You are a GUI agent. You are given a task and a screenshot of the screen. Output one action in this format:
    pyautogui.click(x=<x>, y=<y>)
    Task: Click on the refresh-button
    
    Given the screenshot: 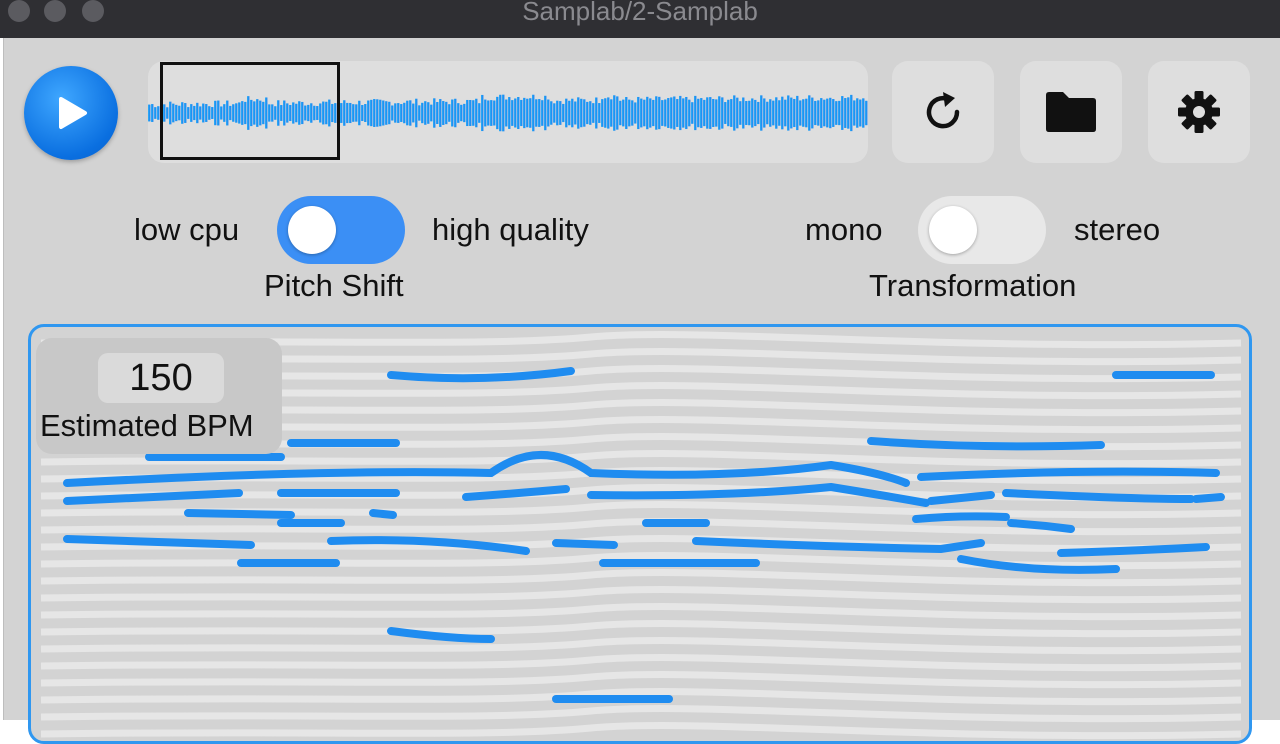 What is the action you would take?
    pyautogui.click(x=943, y=112)
    